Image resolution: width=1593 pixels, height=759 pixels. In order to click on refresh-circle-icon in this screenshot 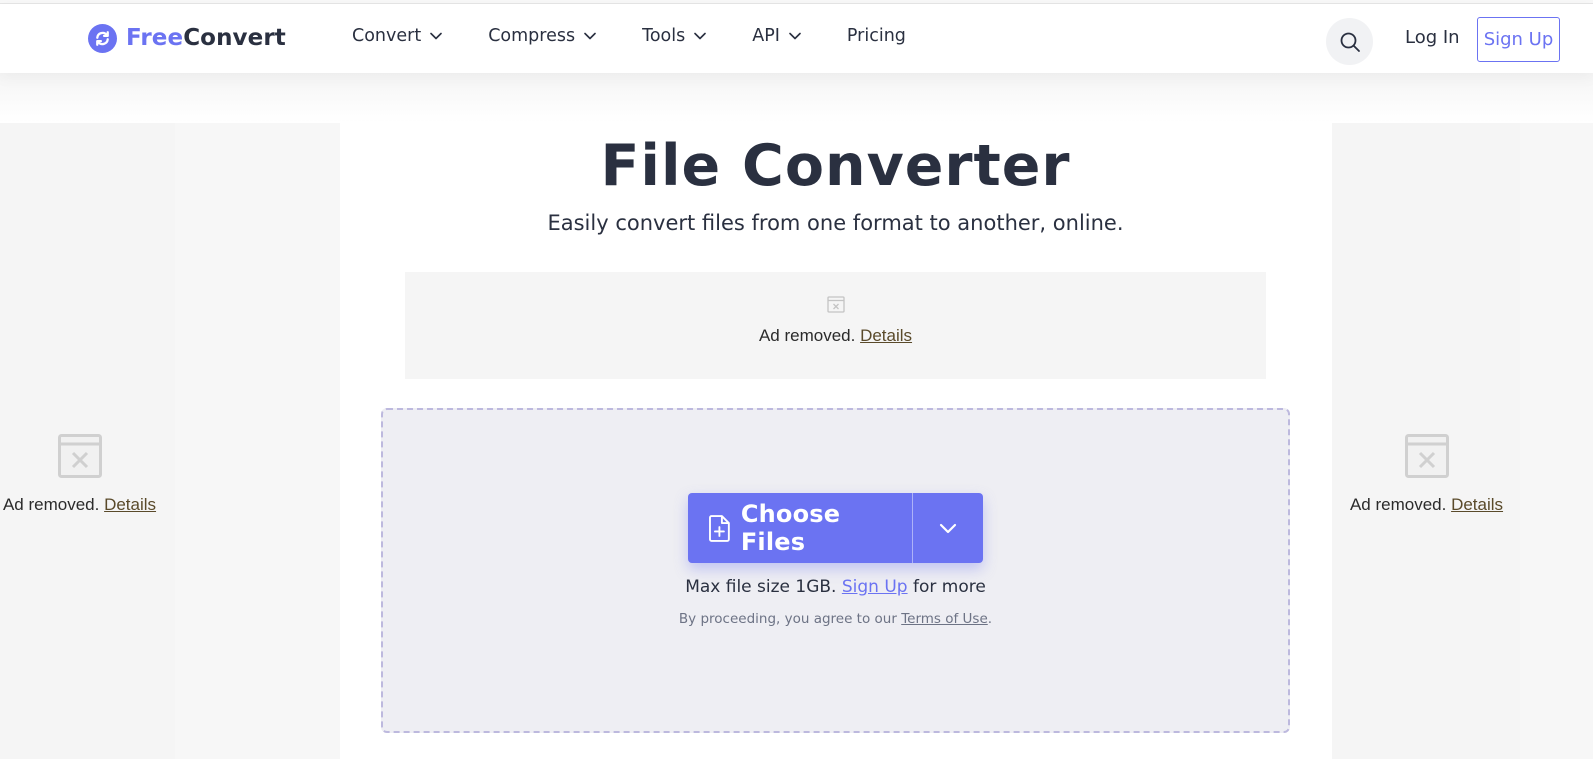, I will do `click(102, 38)`.